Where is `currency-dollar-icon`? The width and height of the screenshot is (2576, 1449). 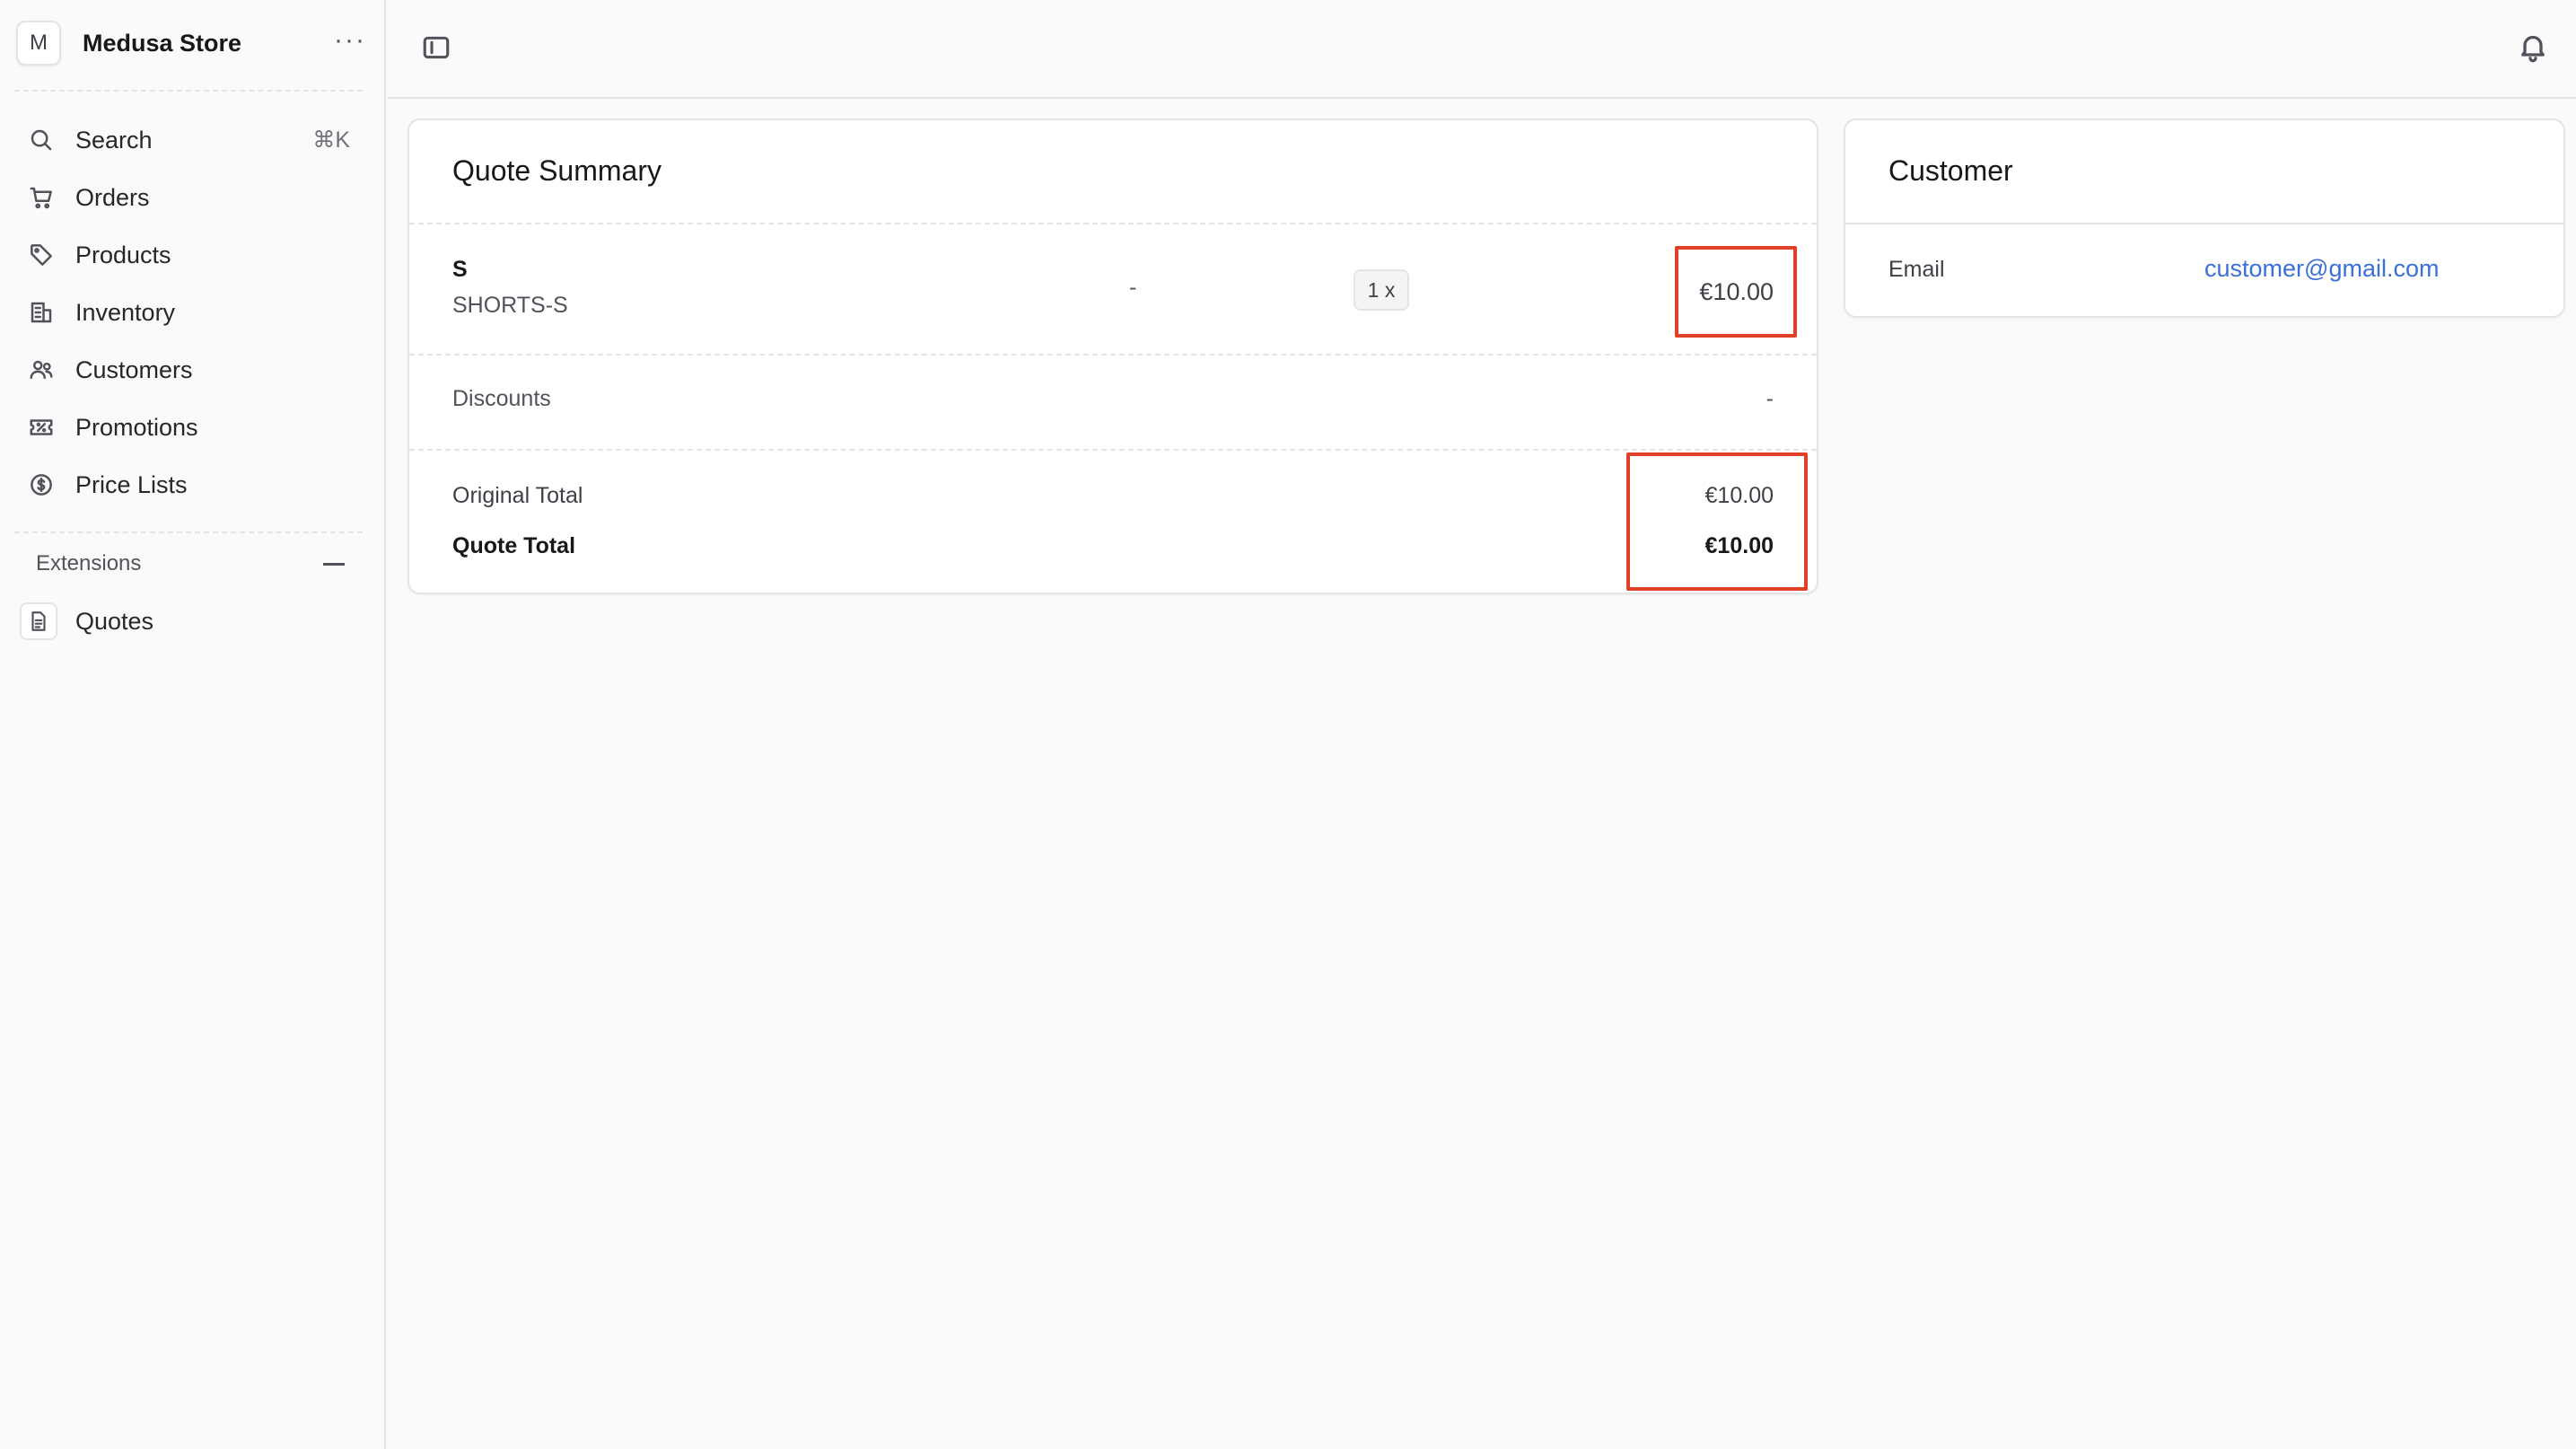 currency-dollar-icon is located at coordinates (41, 484).